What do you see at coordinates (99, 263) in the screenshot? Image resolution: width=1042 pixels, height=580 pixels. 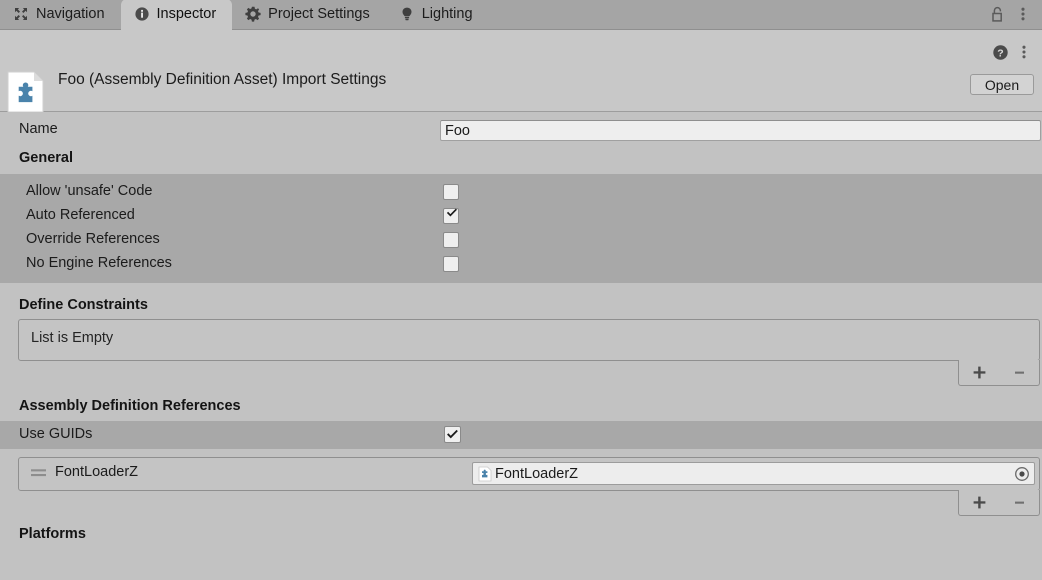 I see `option-label: No Engine References` at bounding box center [99, 263].